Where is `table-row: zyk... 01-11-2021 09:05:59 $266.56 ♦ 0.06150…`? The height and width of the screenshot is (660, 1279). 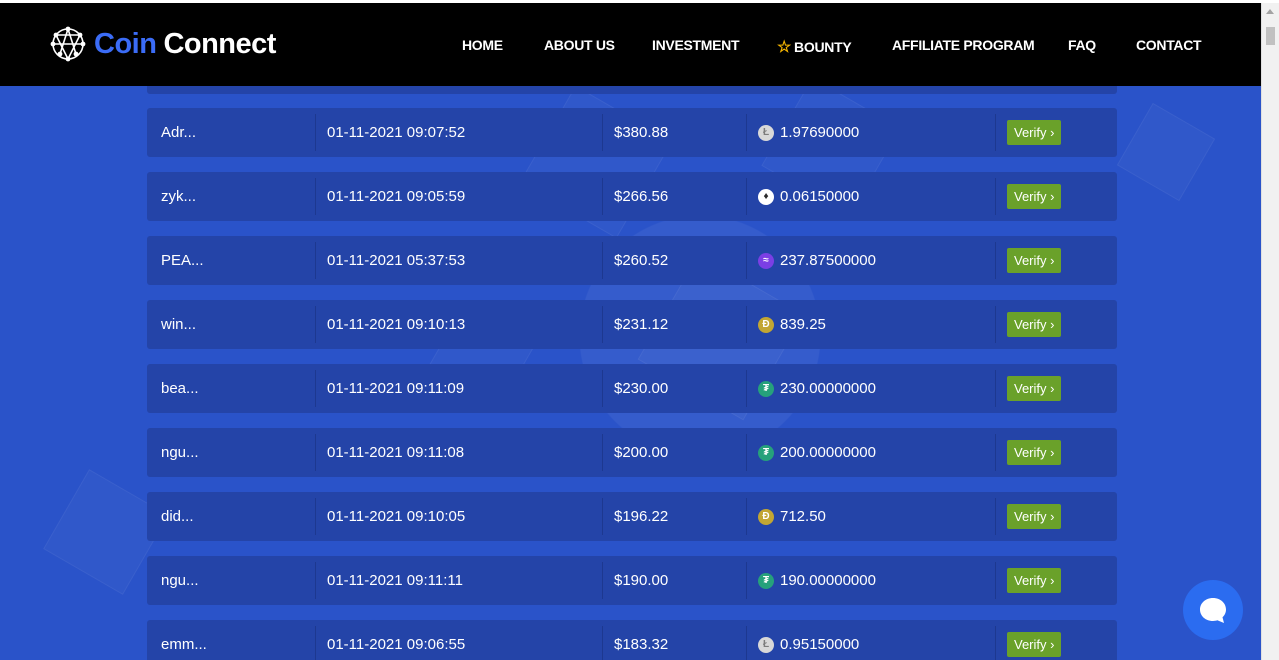
table-row: zyk... 01-11-2021 09:05:59 $266.56 ♦ 0.06150… is located at coordinates (632, 196).